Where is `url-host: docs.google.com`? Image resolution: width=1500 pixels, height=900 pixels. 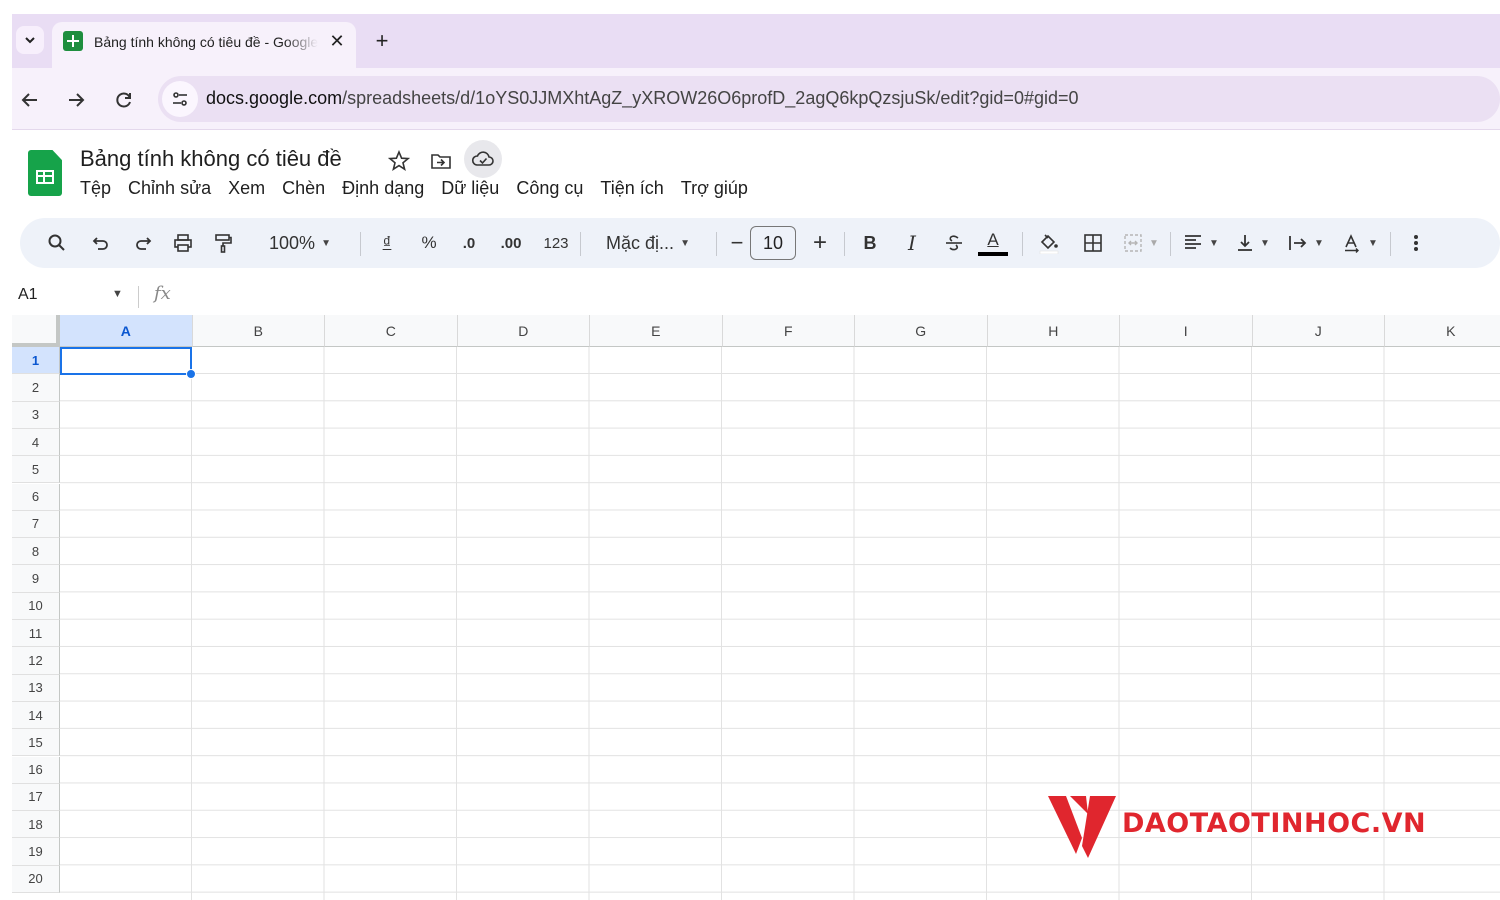
url-host: docs.google.com is located at coordinates (274, 98).